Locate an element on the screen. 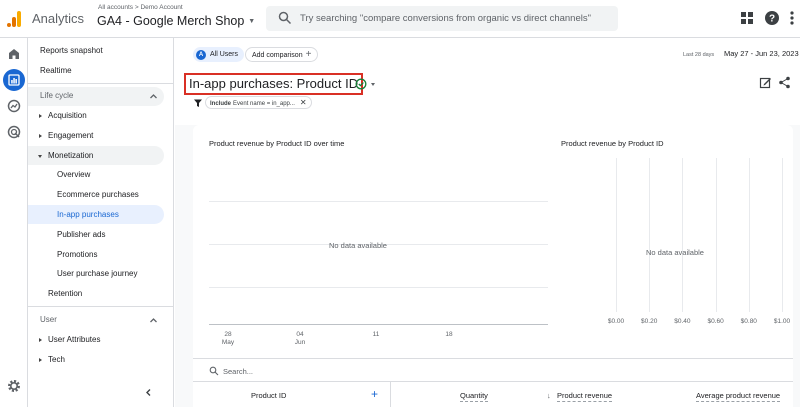 This screenshot has height=407, width=800. reports-icon is located at coordinates (14, 80).